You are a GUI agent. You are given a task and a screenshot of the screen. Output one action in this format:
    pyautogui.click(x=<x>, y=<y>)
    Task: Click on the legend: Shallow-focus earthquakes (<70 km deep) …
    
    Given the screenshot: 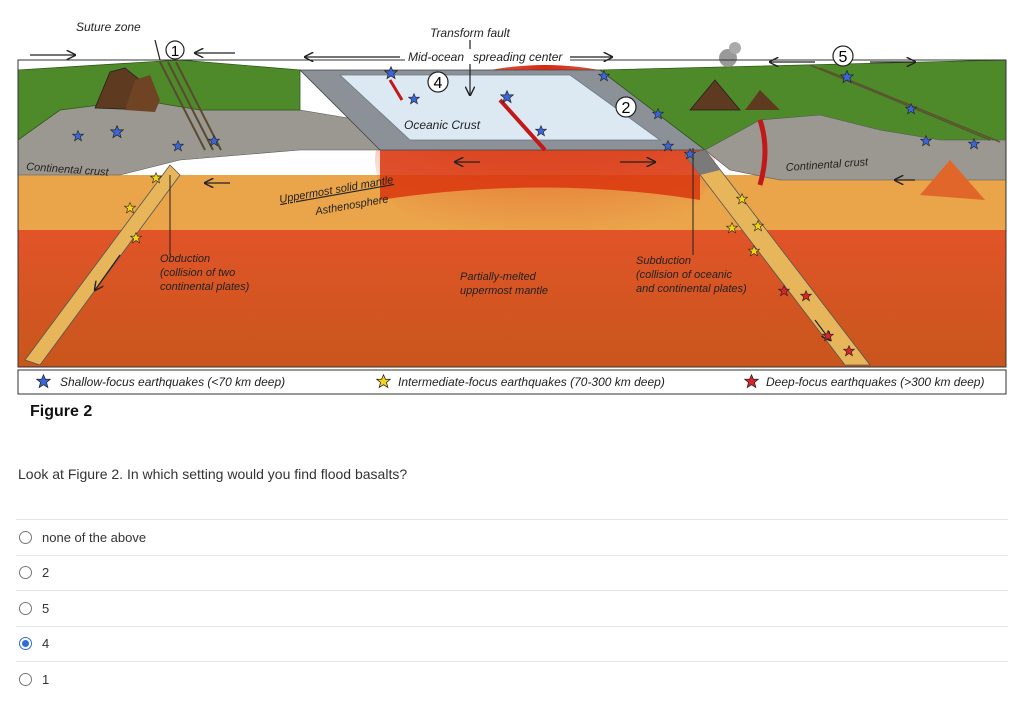 What is the action you would take?
    pyautogui.click(x=512, y=382)
    